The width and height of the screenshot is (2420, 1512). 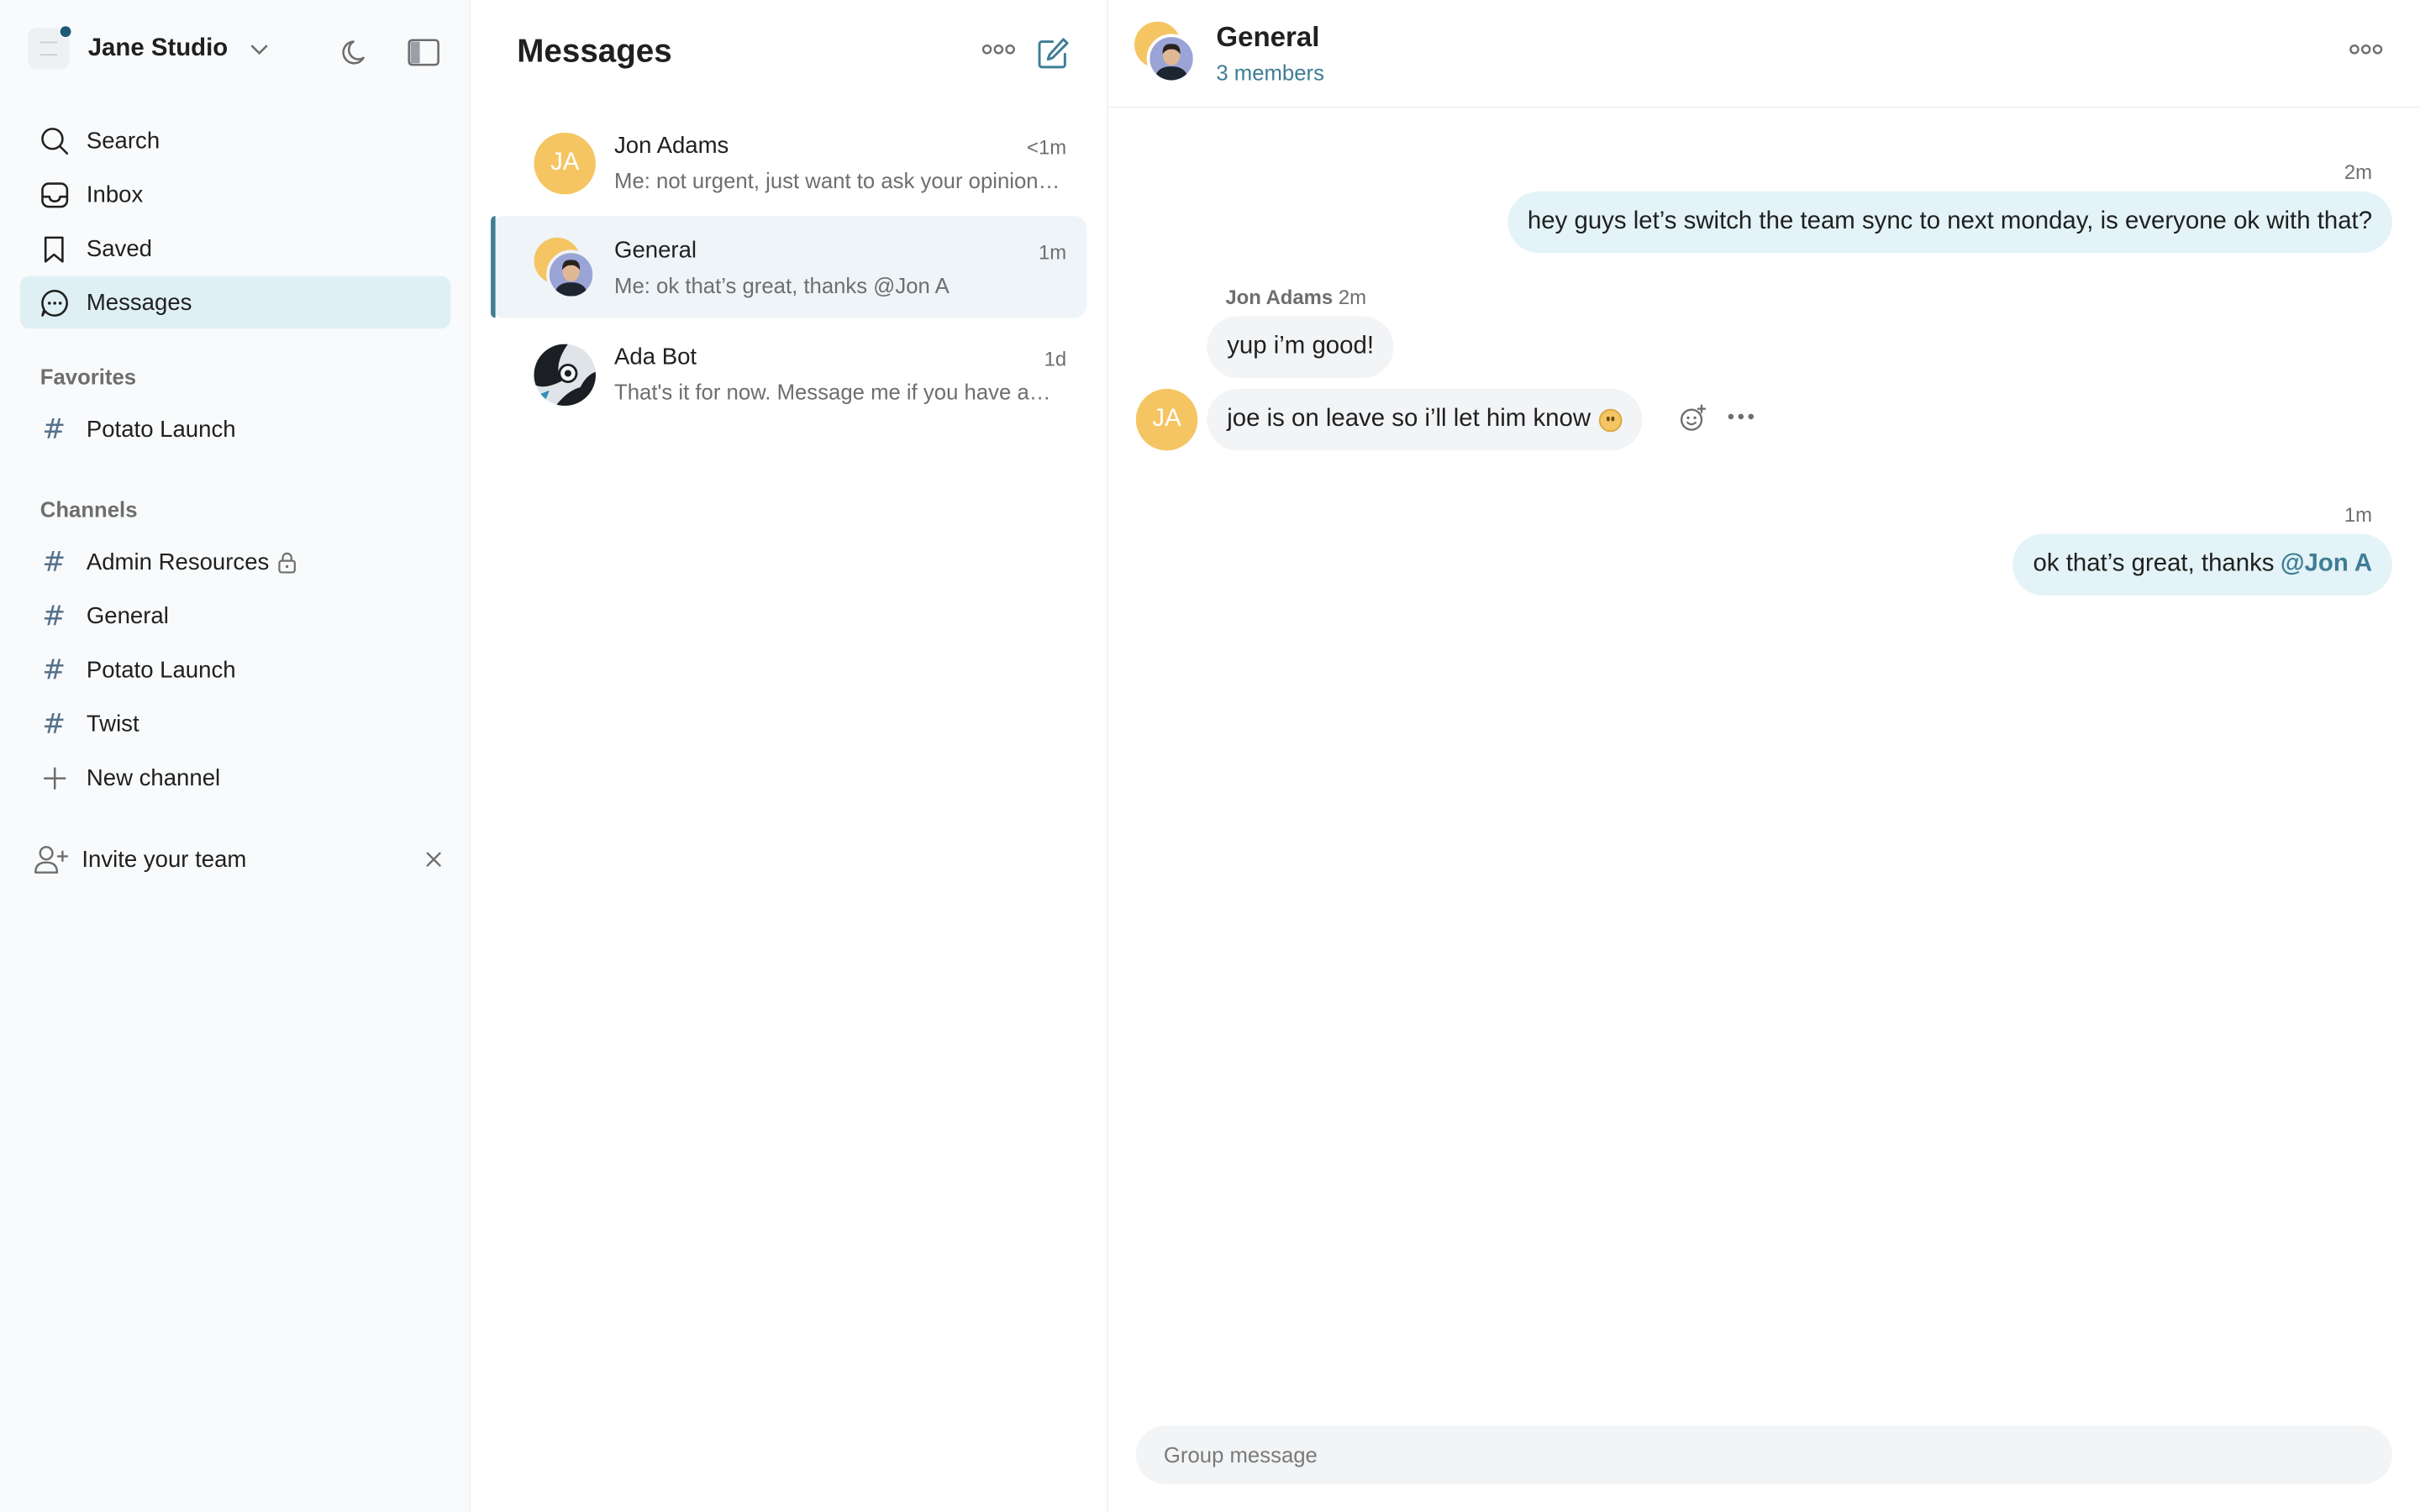 I want to click on nav-messages-label: Messages, so click(x=139, y=302).